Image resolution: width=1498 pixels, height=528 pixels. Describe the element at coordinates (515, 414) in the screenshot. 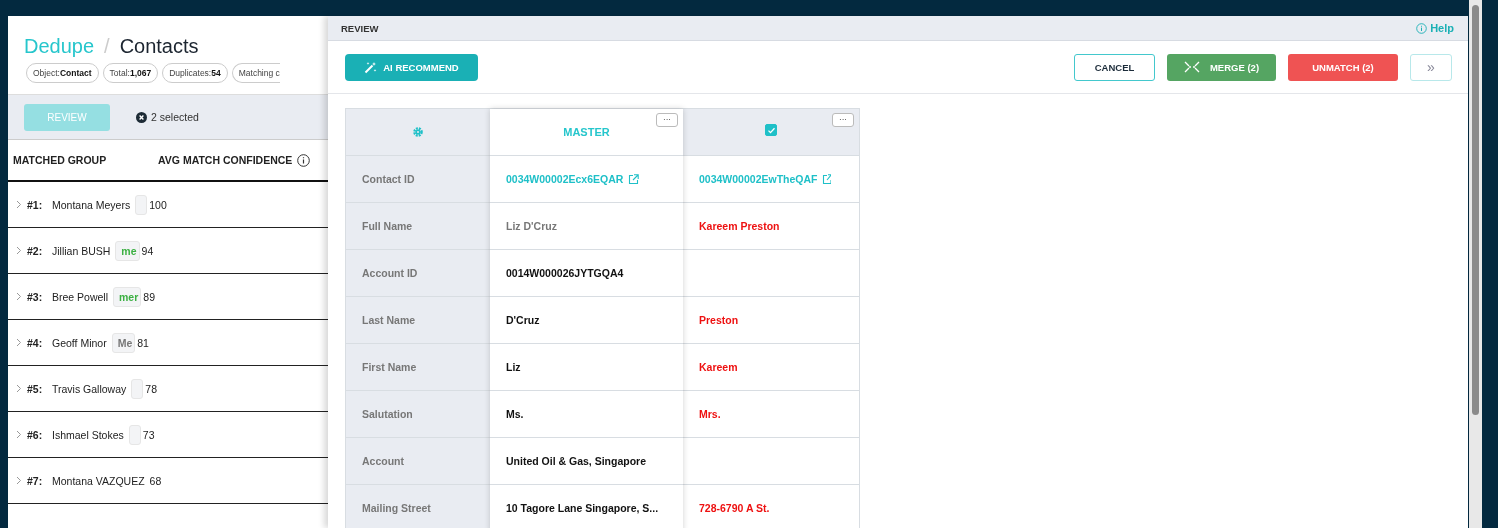

I see `field-value: Ms.` at that location.